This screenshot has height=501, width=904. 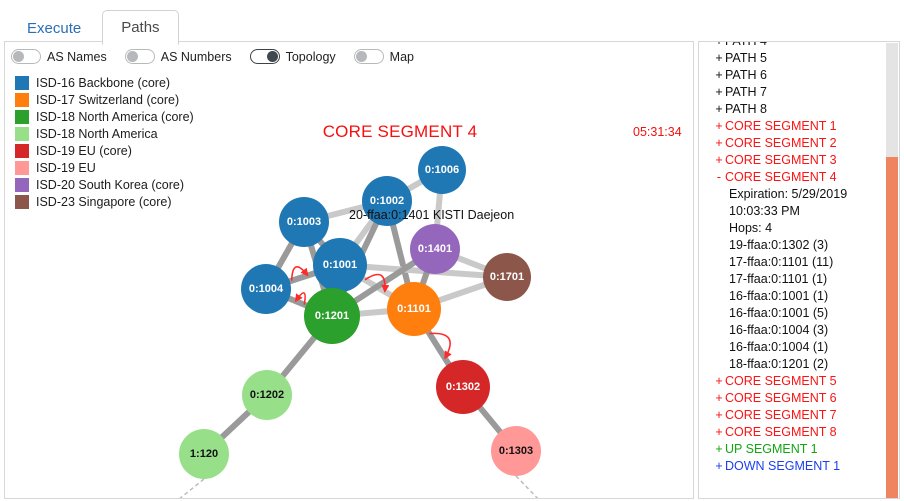 I want to click on tree-item-label: CORE SEGMENT 1, so click(x=781, y=126).